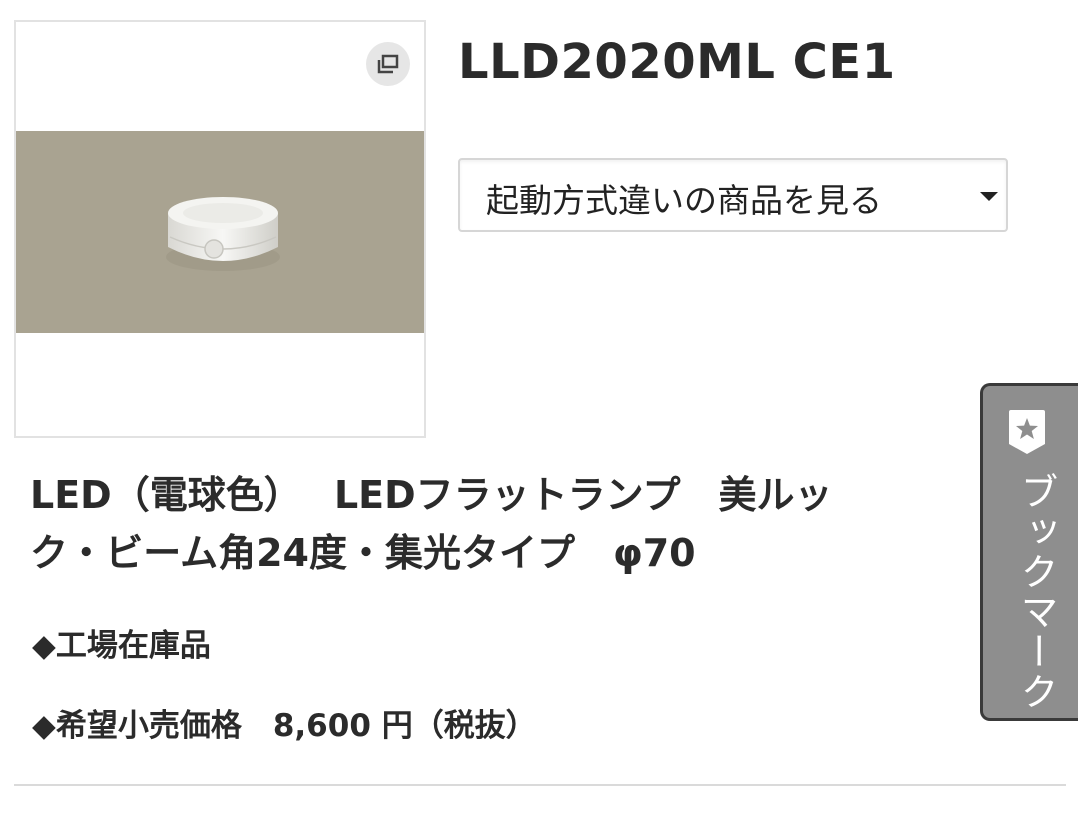 Image resolution: width=1080 pixels, height=829 pixels. What do you see at coordinates (989, 196) in the screenshot?
I see `chevron-down-icon` at bounding box center [989, 196].